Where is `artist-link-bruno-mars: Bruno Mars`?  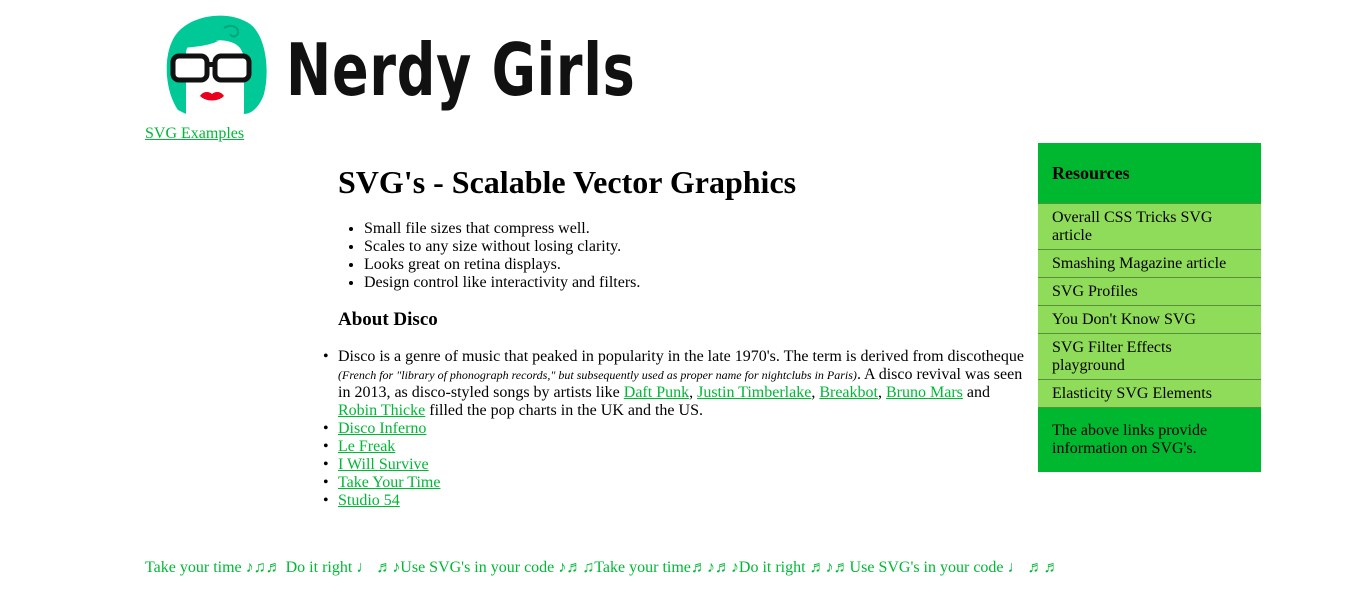 artist-link-bruno-mars: Bruno Mars is located at coordinates (924, 392).